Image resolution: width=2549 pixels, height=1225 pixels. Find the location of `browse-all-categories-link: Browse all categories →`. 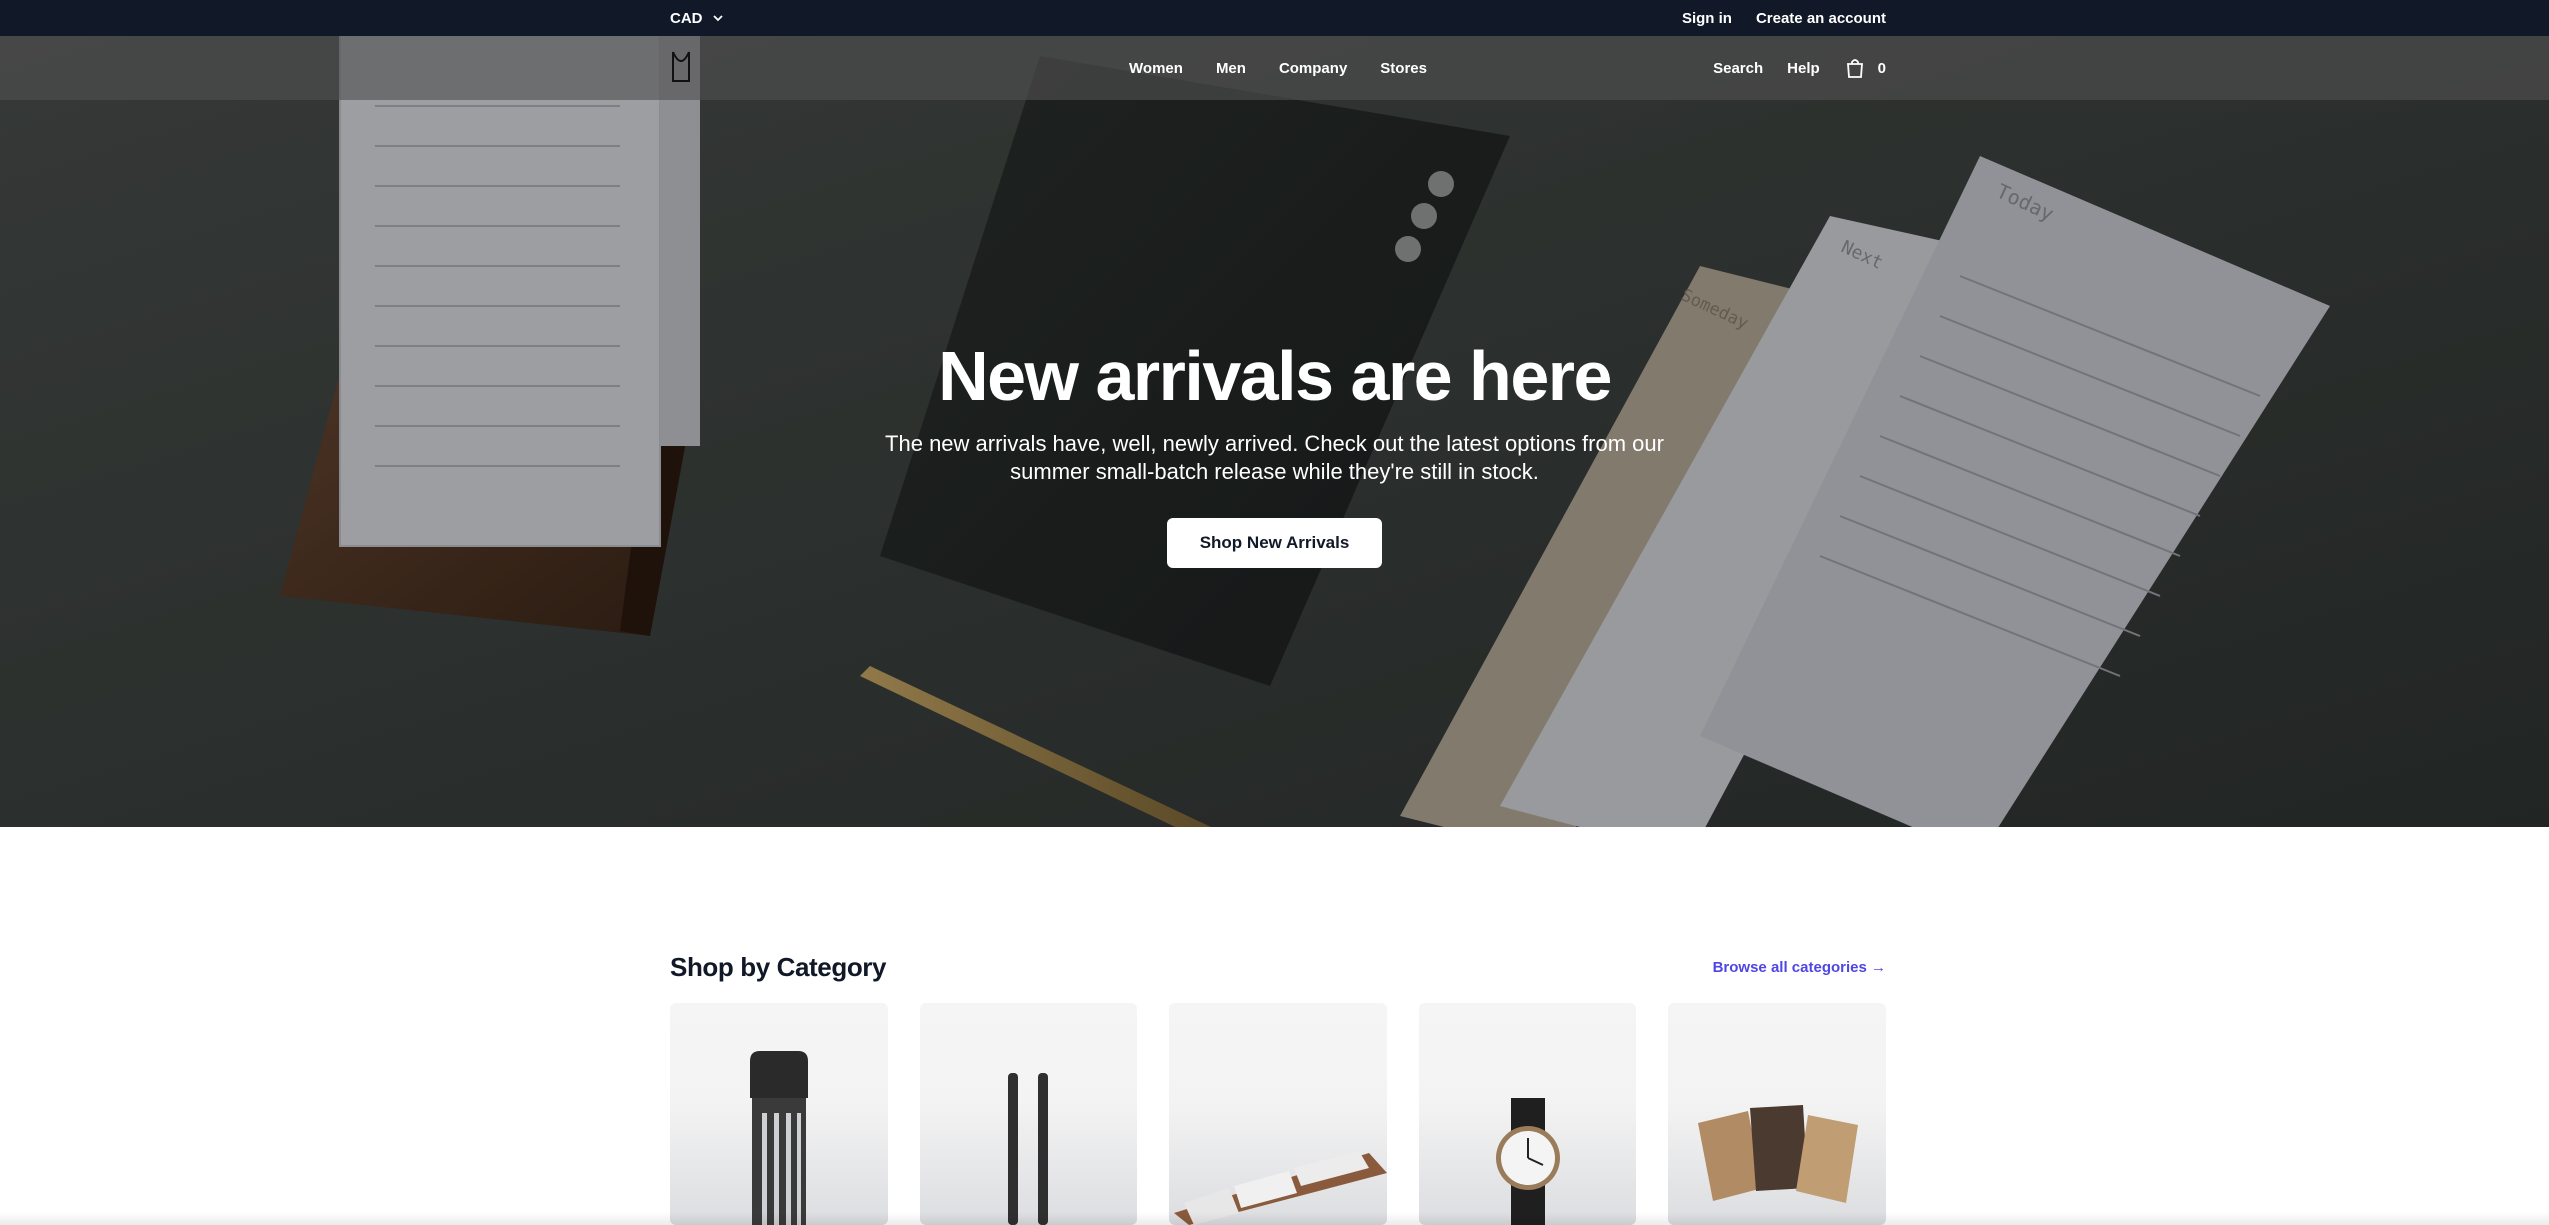

browse-all-categories-link: Browse all categories → is located at coordinates (1799, 967).